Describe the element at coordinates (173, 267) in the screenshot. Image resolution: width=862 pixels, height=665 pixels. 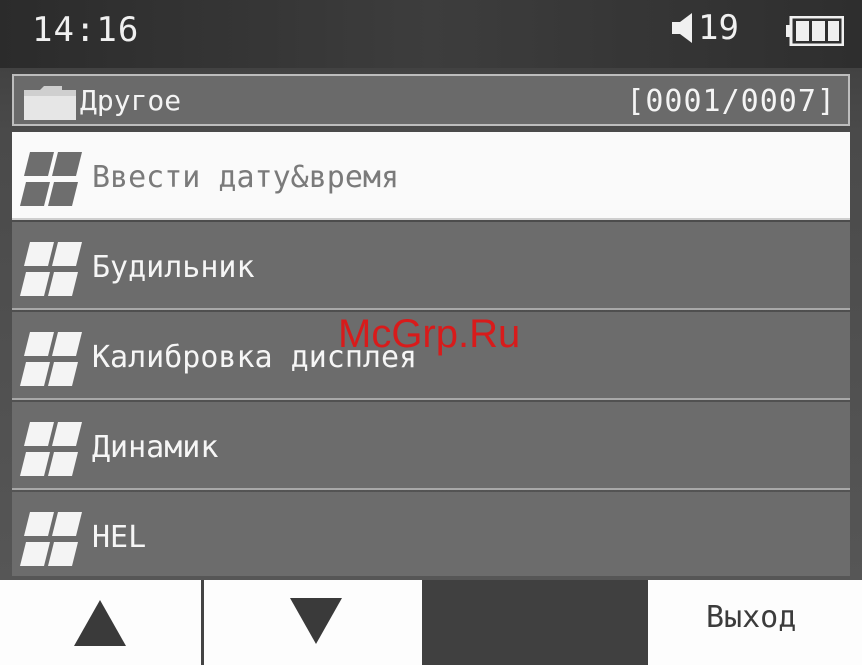
I see `menu-item-label: Будильник` at that location.